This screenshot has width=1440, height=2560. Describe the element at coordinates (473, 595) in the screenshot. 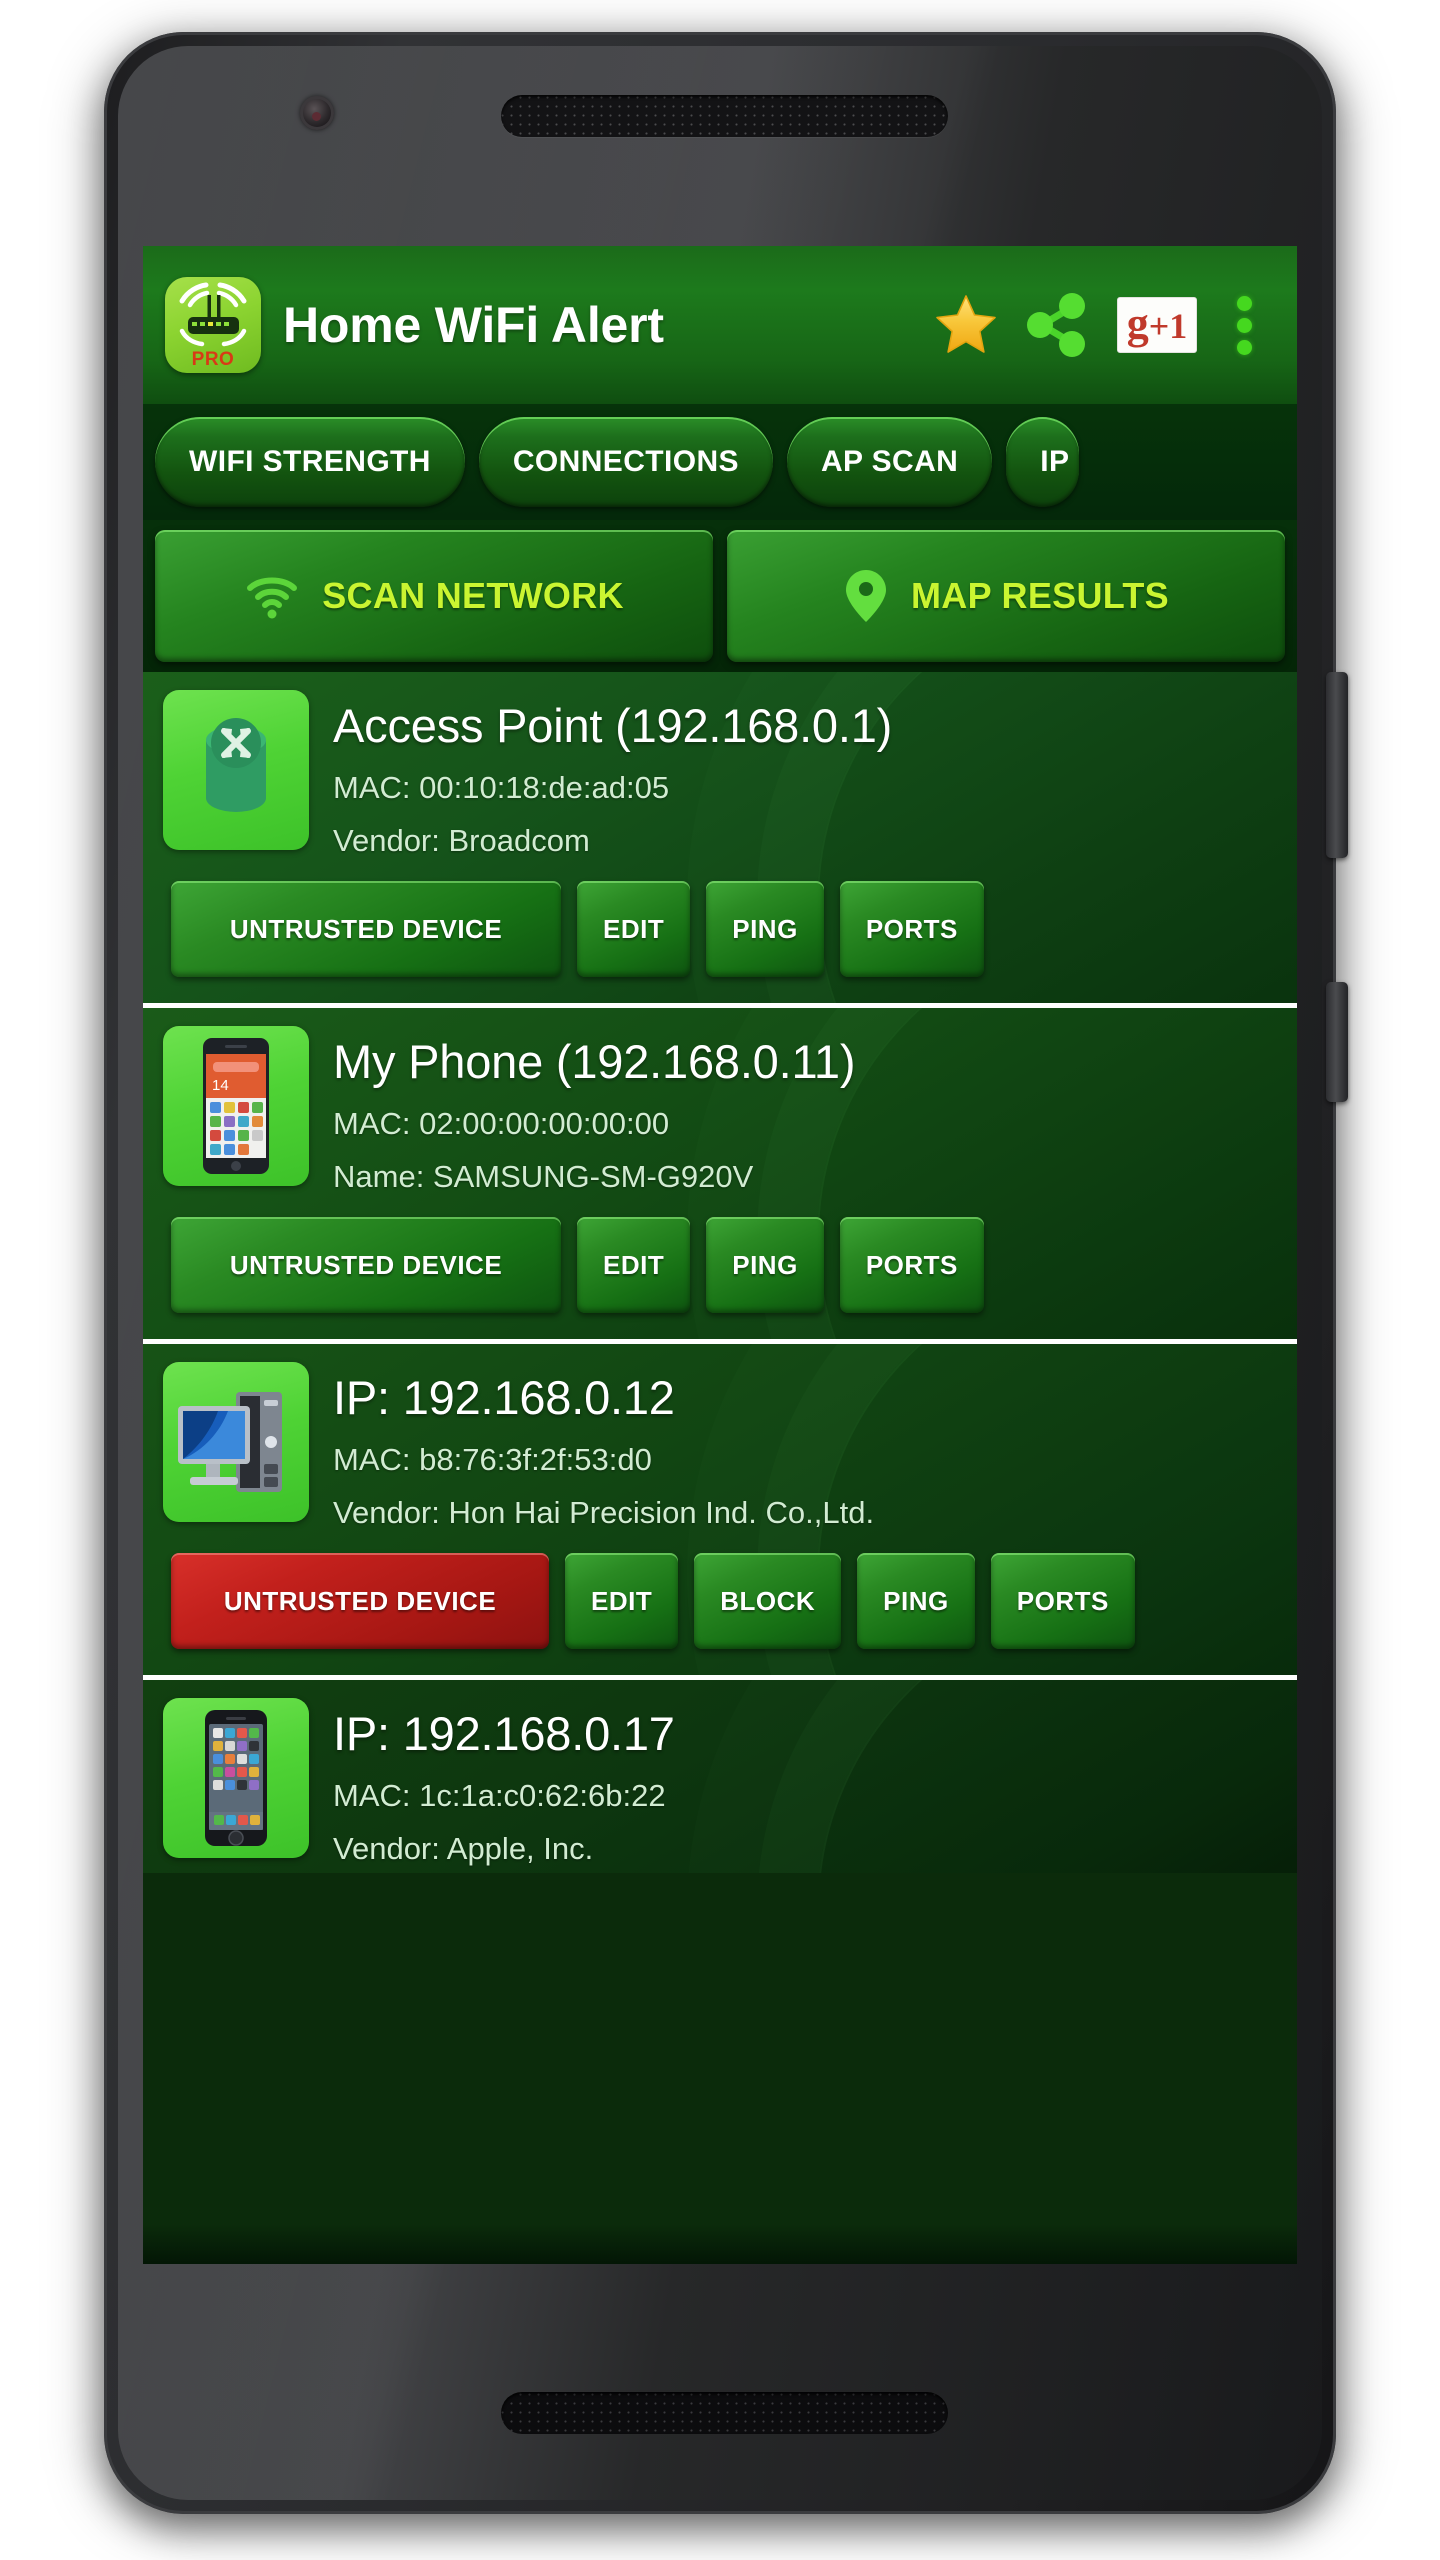

I see `scan-network-label: SCAN NETWORK` at that location.